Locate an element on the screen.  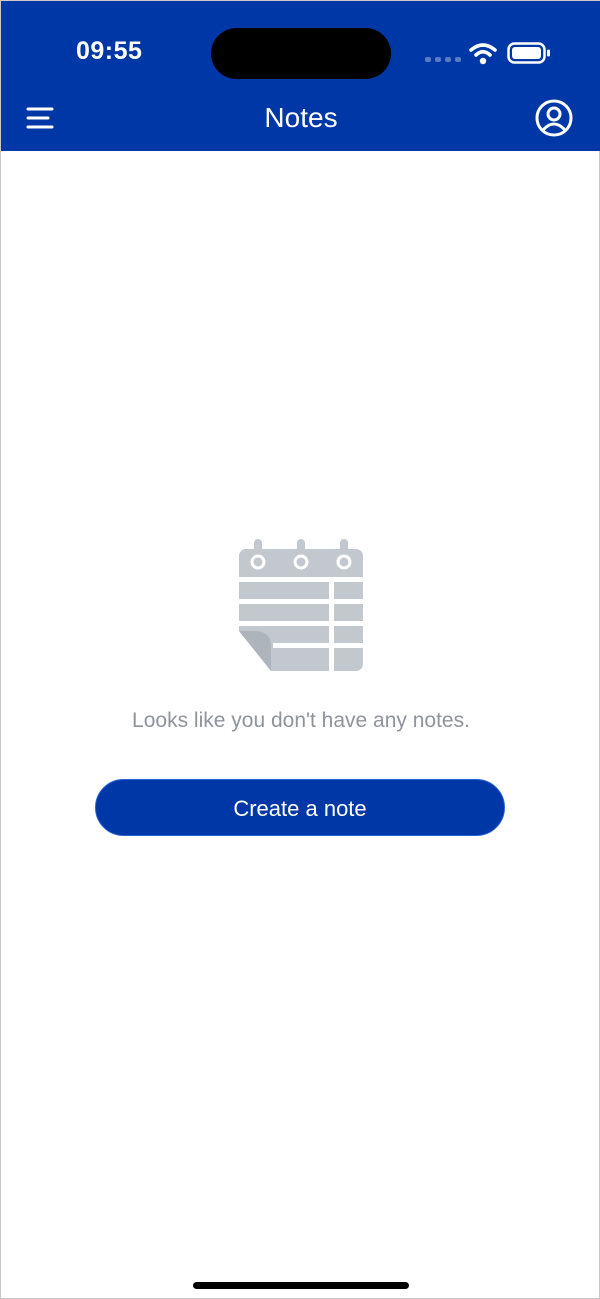
menu-icon is located at coordinates (40, 118).